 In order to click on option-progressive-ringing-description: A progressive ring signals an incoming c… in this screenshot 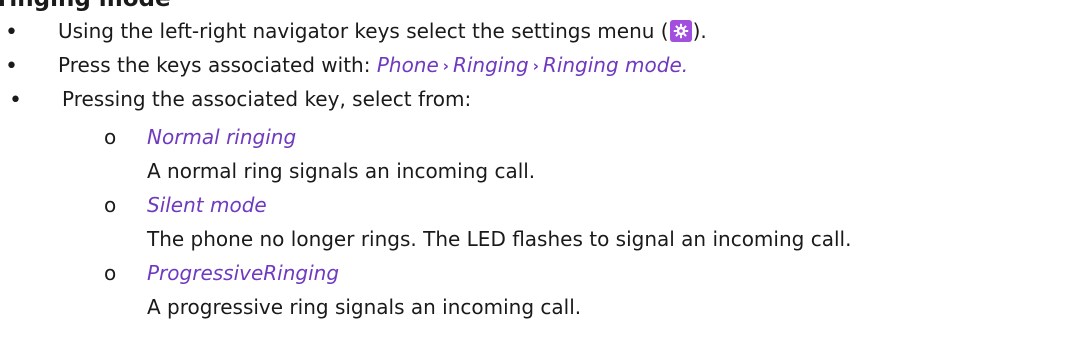, I will do `click(364, 307)`.